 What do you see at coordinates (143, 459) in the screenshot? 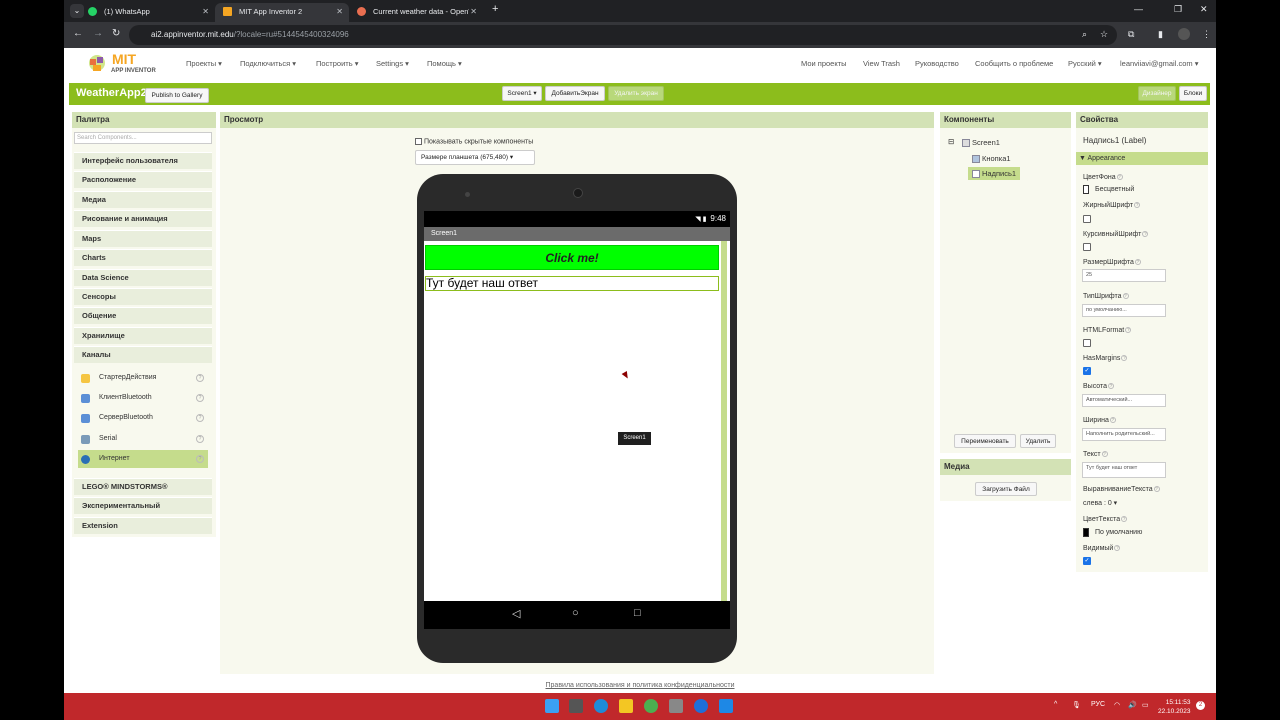
I see `palette-item-web: Интернет ?` at bounding box center [143, 459].